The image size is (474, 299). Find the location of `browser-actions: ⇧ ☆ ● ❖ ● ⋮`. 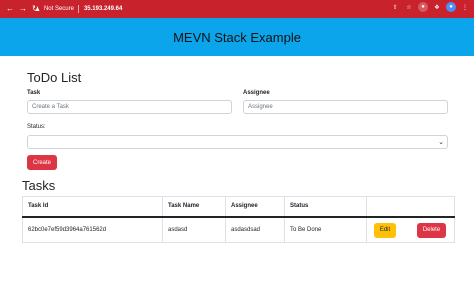

browser-actions: ⇧ ☆ ● ❖ ● ⋮ is located at coordinates (430, 7).